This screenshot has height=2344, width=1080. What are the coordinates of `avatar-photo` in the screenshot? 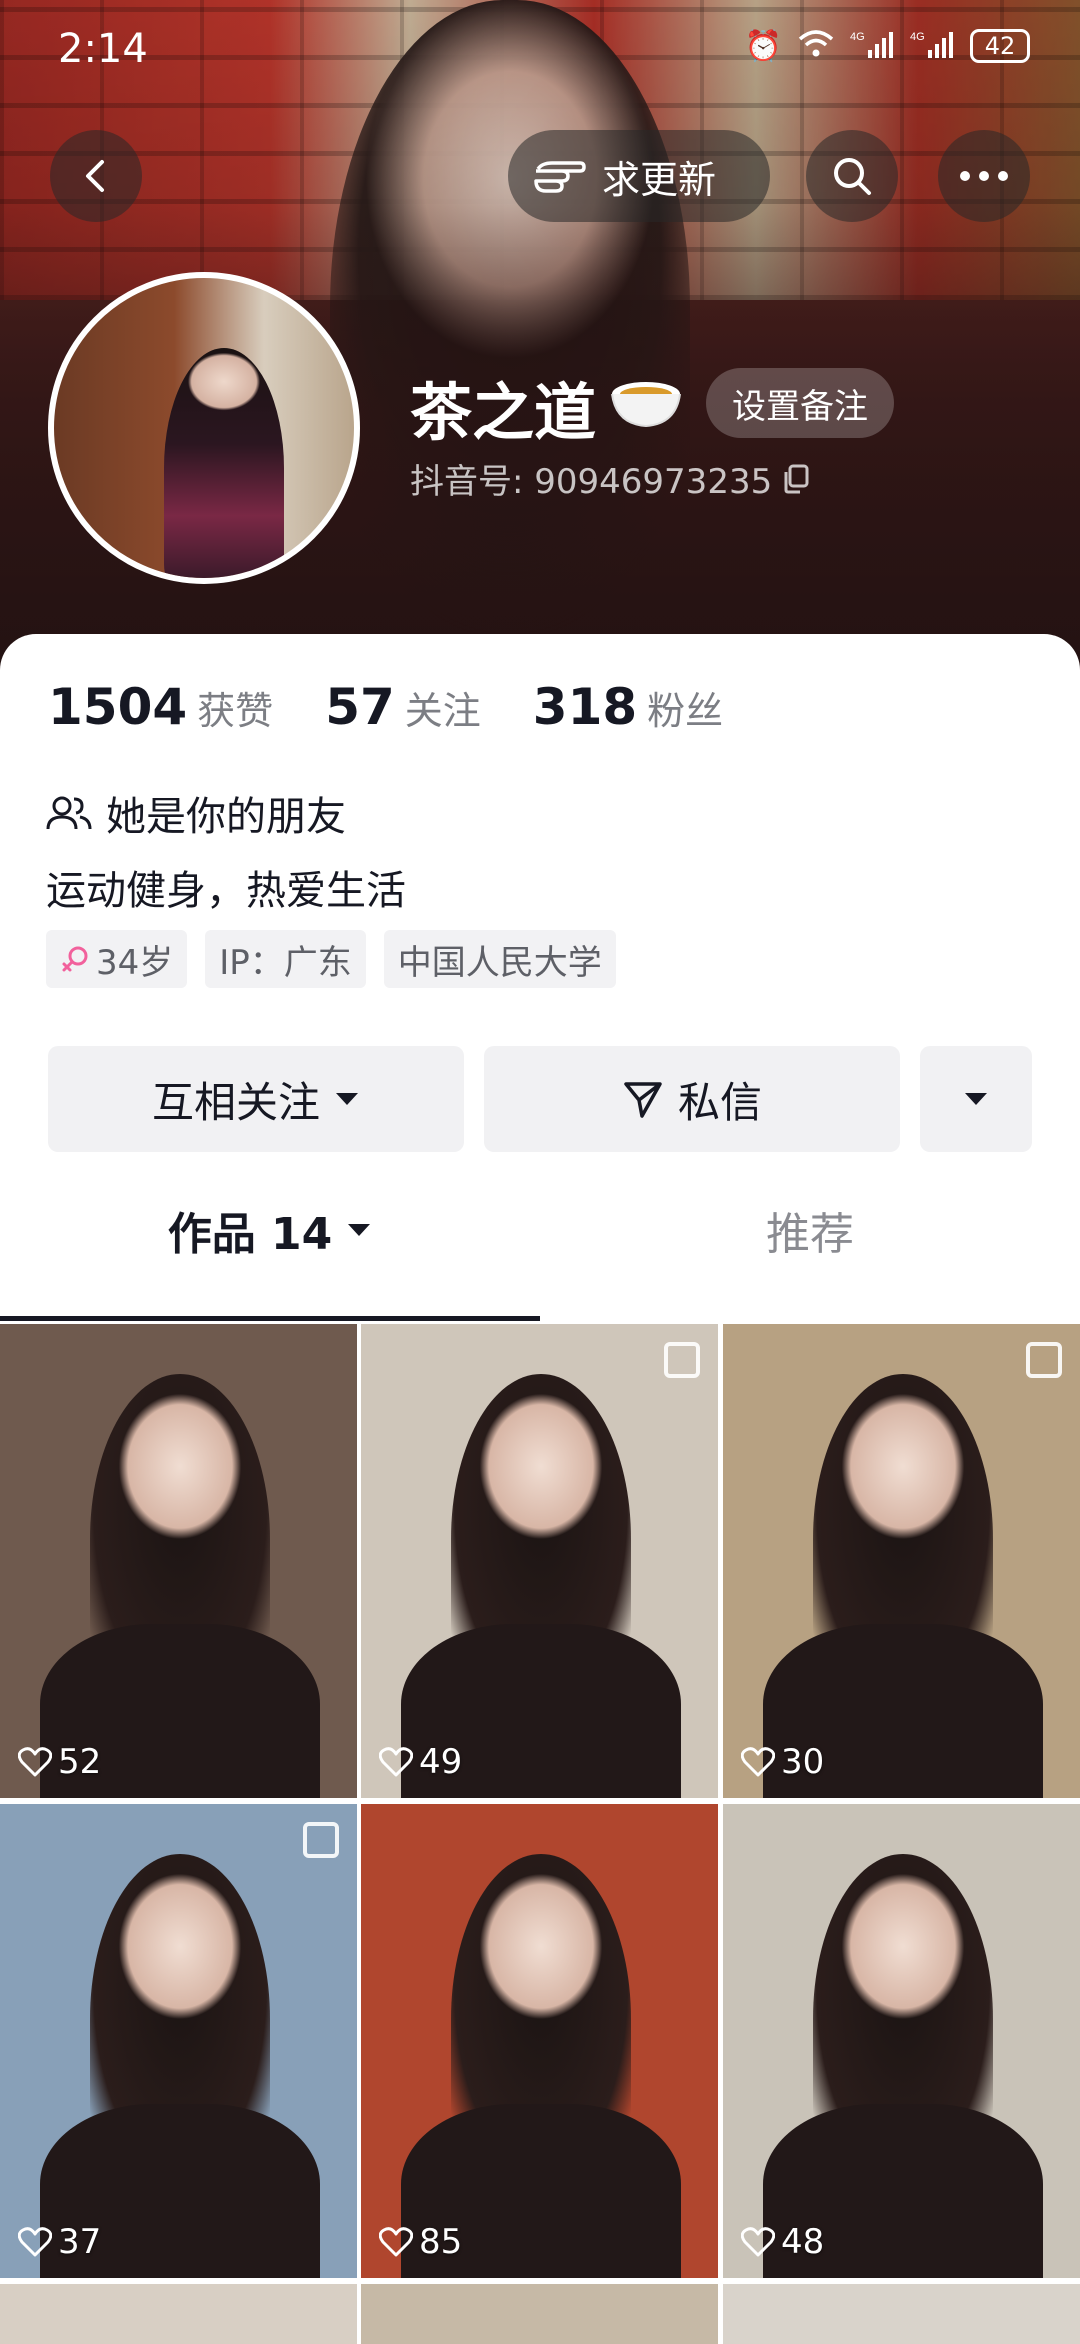 It's located at (224, 463).